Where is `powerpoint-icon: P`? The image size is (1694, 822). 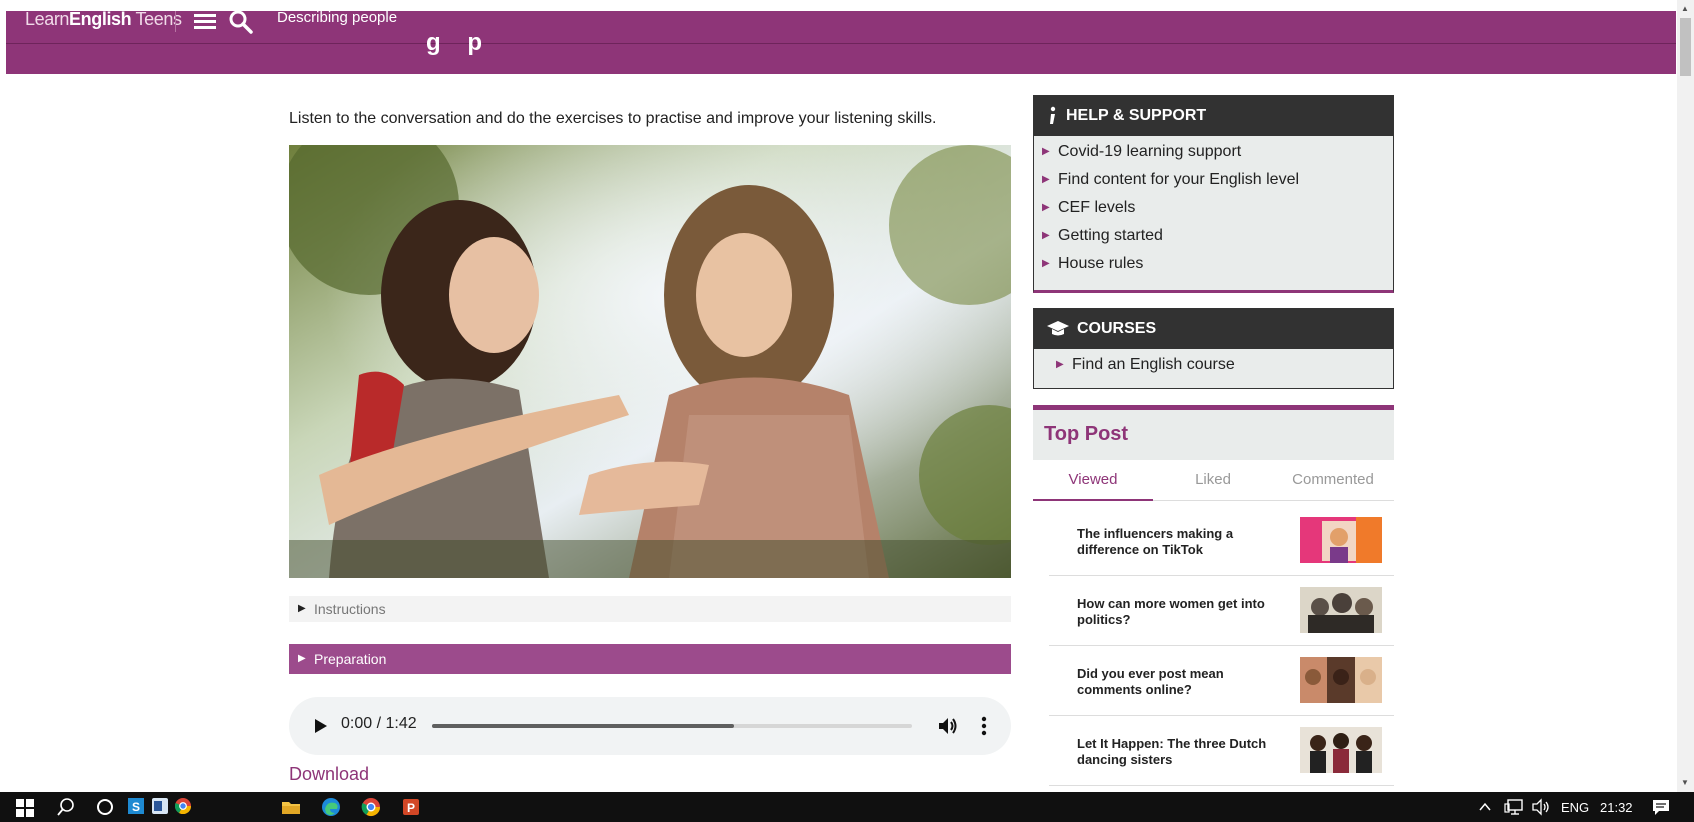
powerpoint-icon: P is located at coordinates (411, 809).